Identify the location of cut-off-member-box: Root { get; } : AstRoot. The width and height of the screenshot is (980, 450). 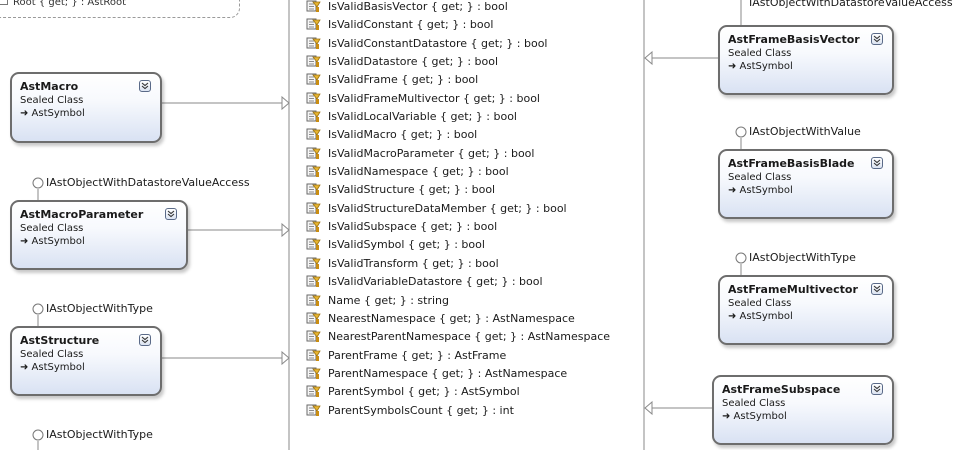
(120, 9).